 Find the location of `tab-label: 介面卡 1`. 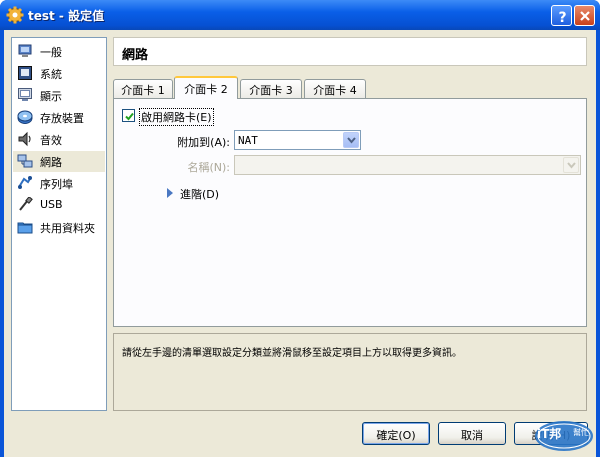

tab-label: 介面卡 1 is located at coordinates (143, 90).